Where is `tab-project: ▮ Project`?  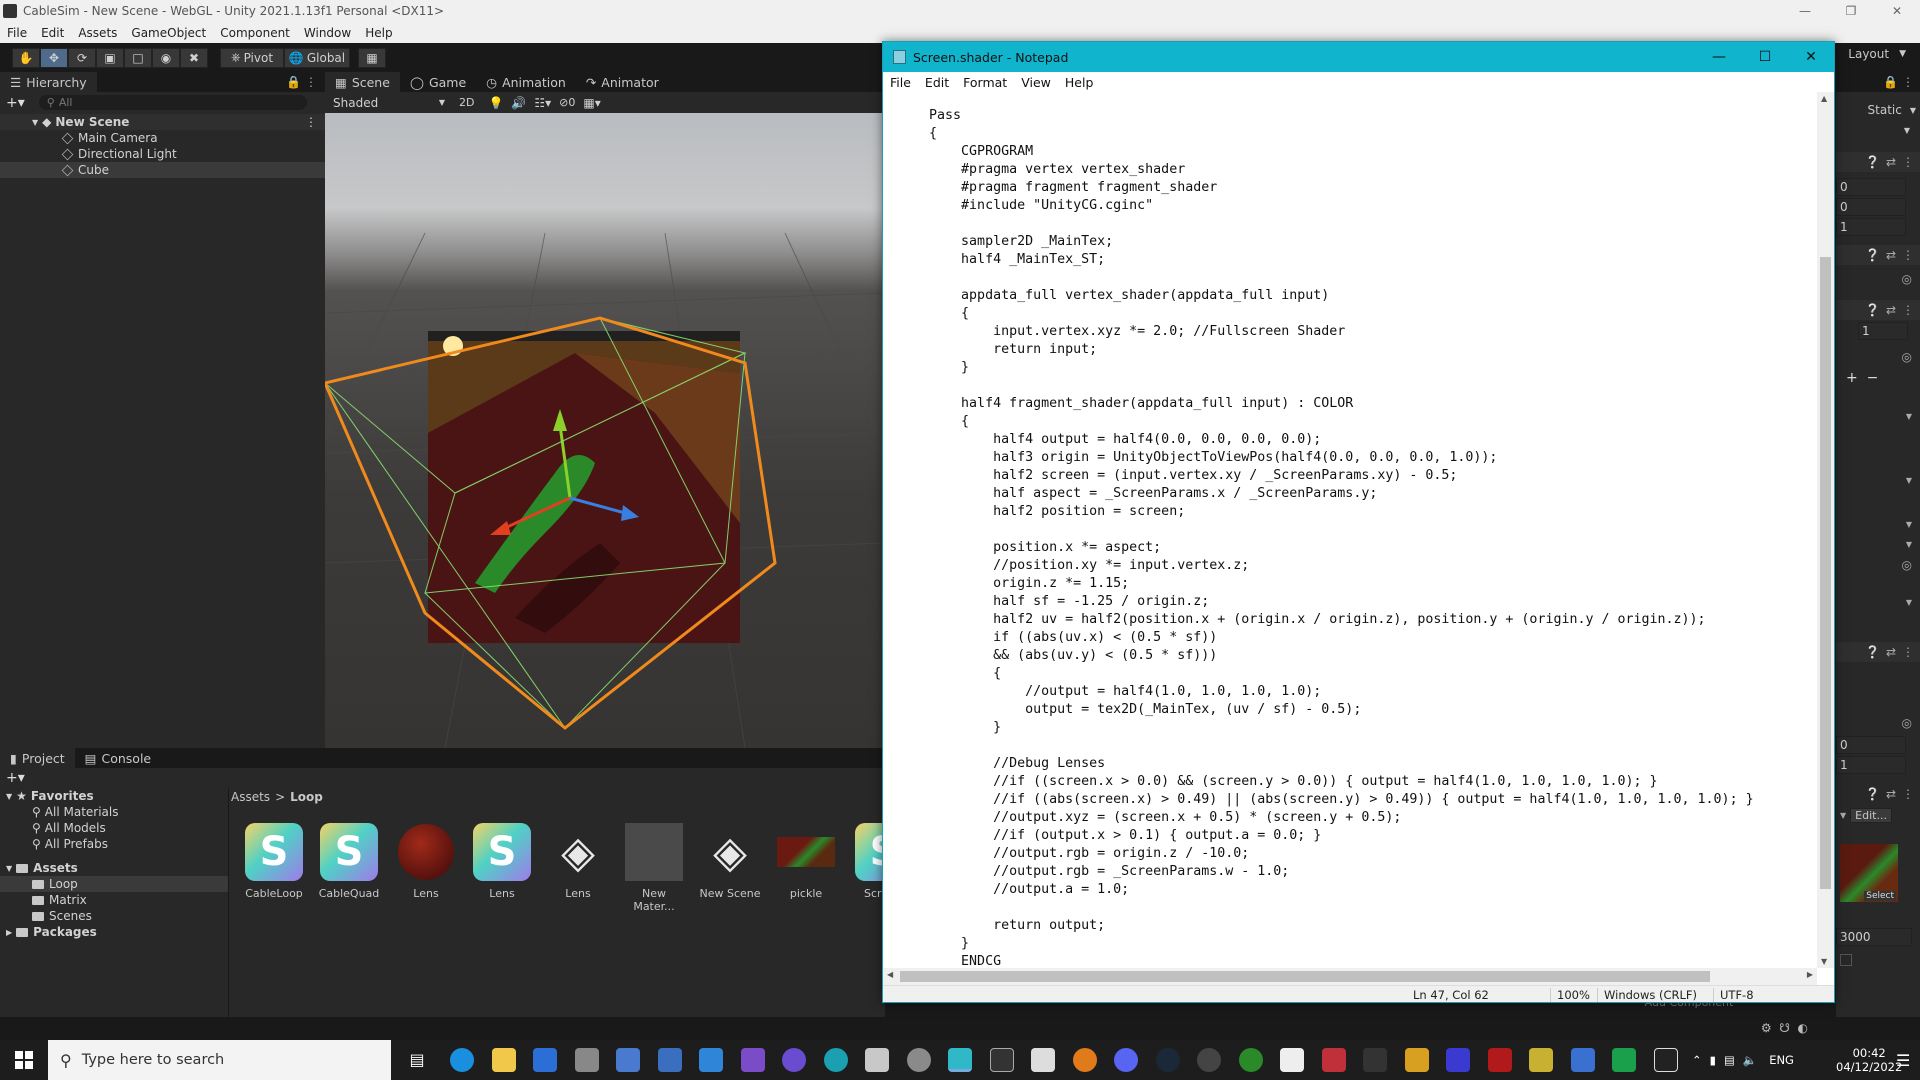
tab-project: ▮ Project is located at coordinates (37, 758).